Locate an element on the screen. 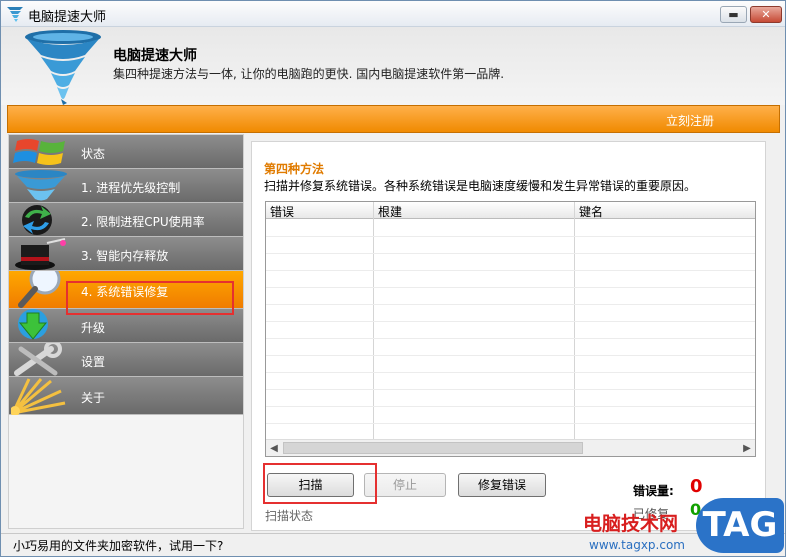  method-title: 第四种方法 is located at coordinates (294, 169).